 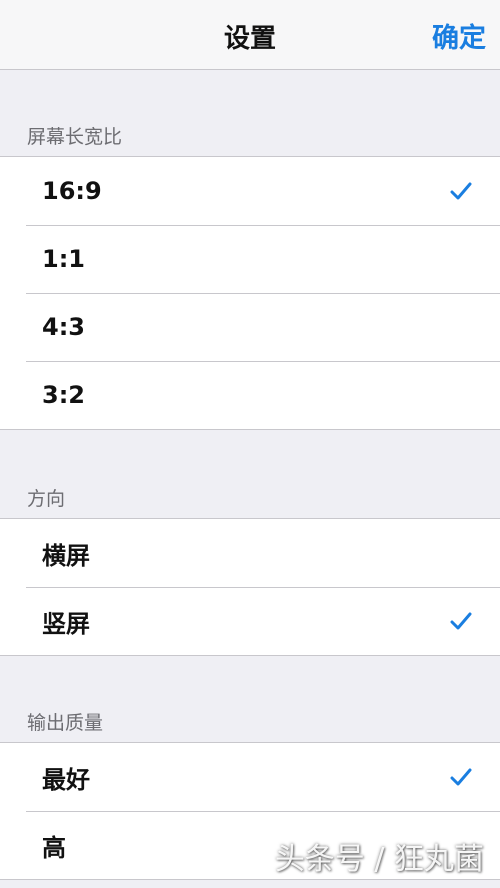 I want to click on option-label: 4:3, so click(x=63, y=327).